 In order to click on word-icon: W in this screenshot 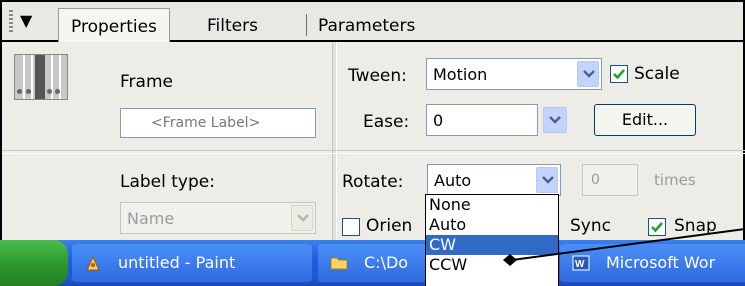, I will do `click(581, 263)`.